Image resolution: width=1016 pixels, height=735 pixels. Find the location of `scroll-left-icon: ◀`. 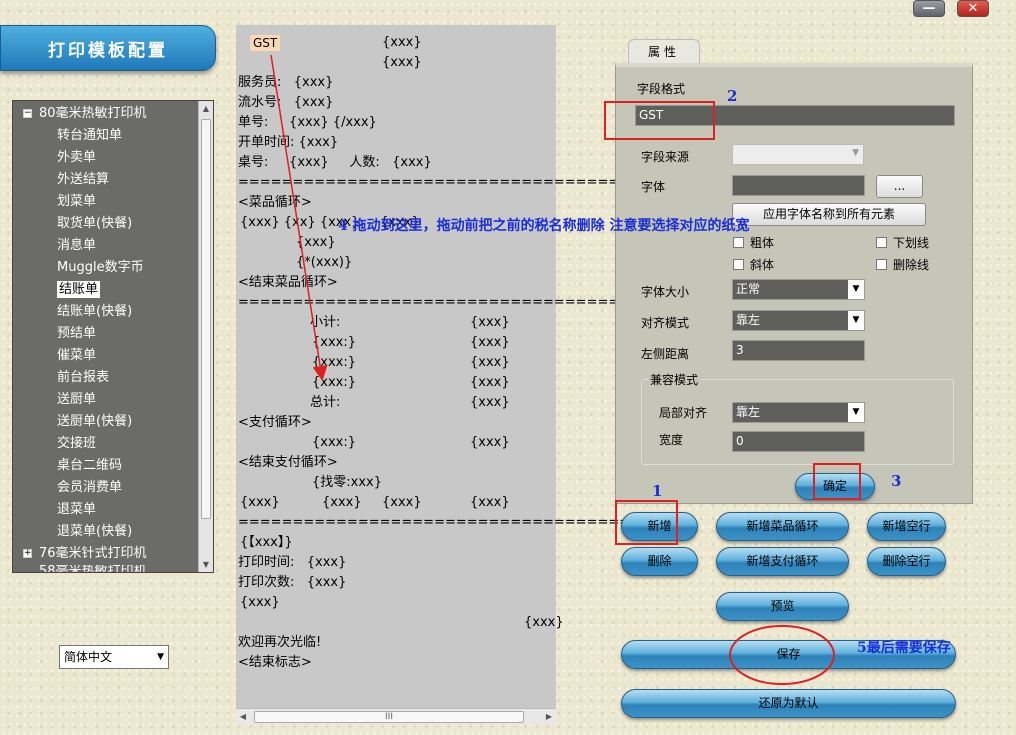

scroll-left-icon: ◀ is located at coordinates (243, 717).